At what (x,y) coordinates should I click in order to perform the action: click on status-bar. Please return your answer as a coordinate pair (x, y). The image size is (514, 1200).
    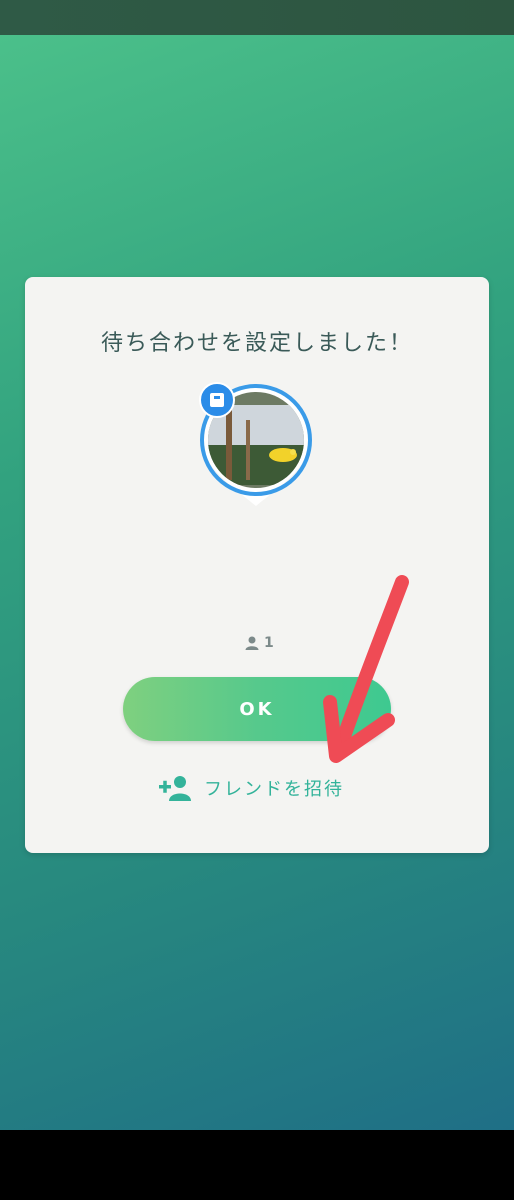
    Looking at the image, I should click on (257, 17).